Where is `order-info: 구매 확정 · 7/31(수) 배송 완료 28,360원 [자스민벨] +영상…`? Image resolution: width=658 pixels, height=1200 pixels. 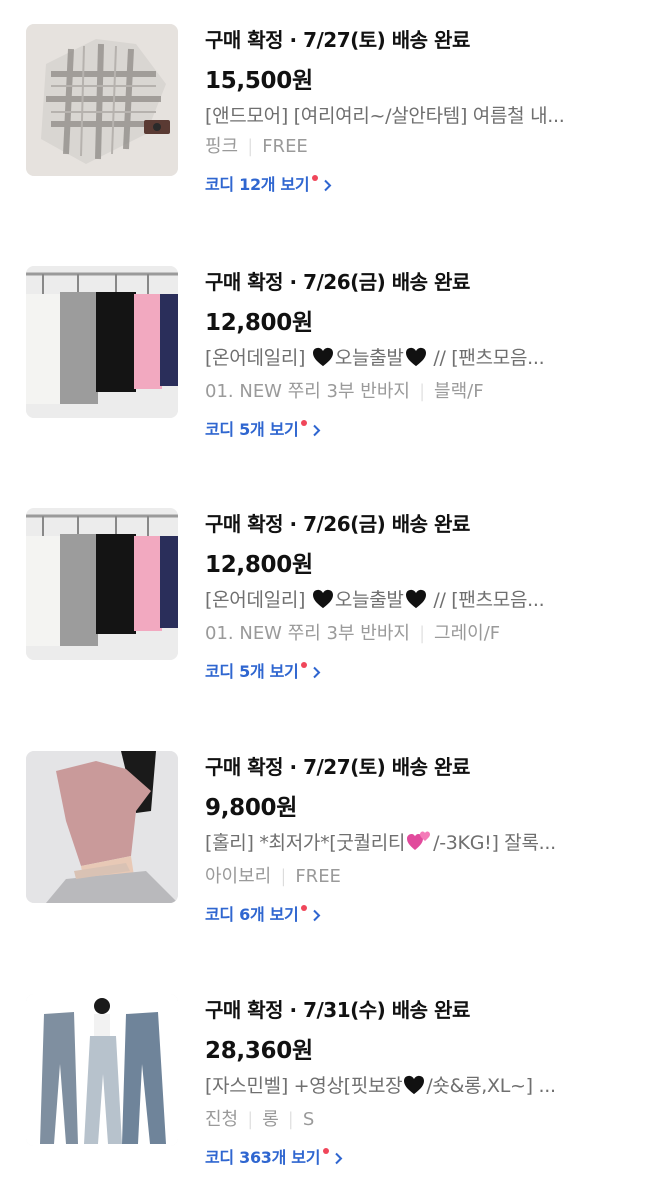
order-info: 구매 확정 · 7/31(수) 배송 완료 28,360원 [자스민벨] +영상… is located at coordinates (415, 1082).